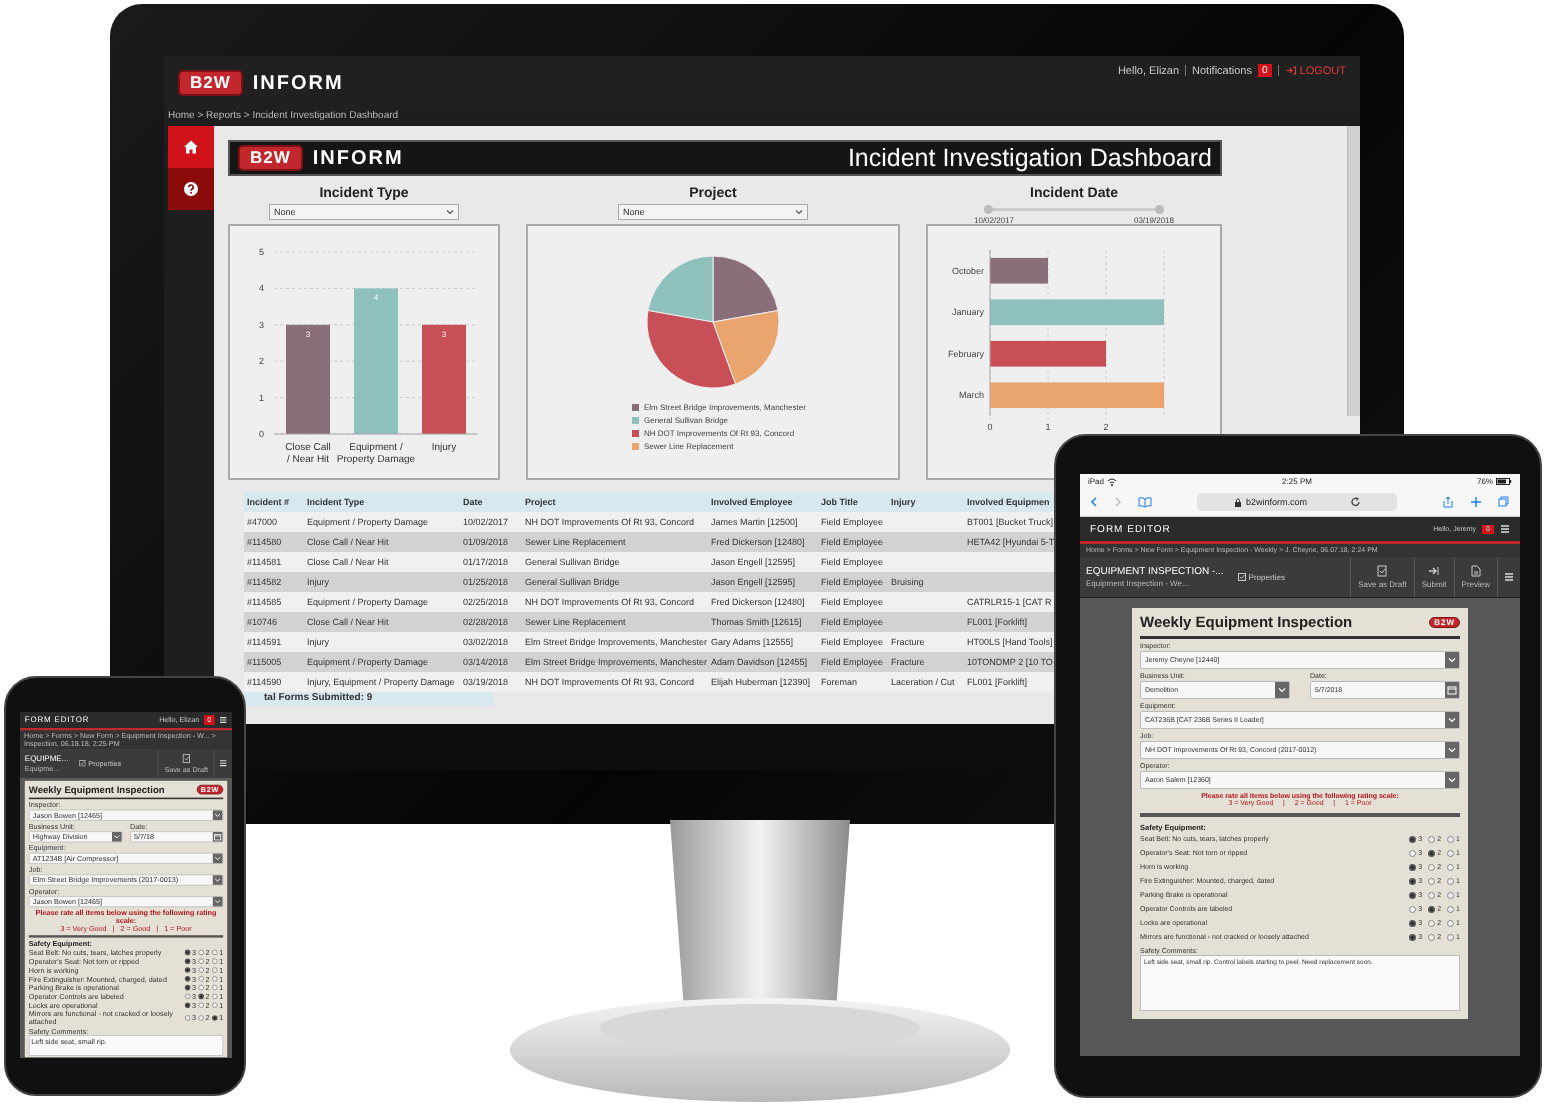 This screenshot has height=1110, width=1554. Describe the element at coordinates (1476, 502) in the screenshot. I see `plus-icon` at that location.